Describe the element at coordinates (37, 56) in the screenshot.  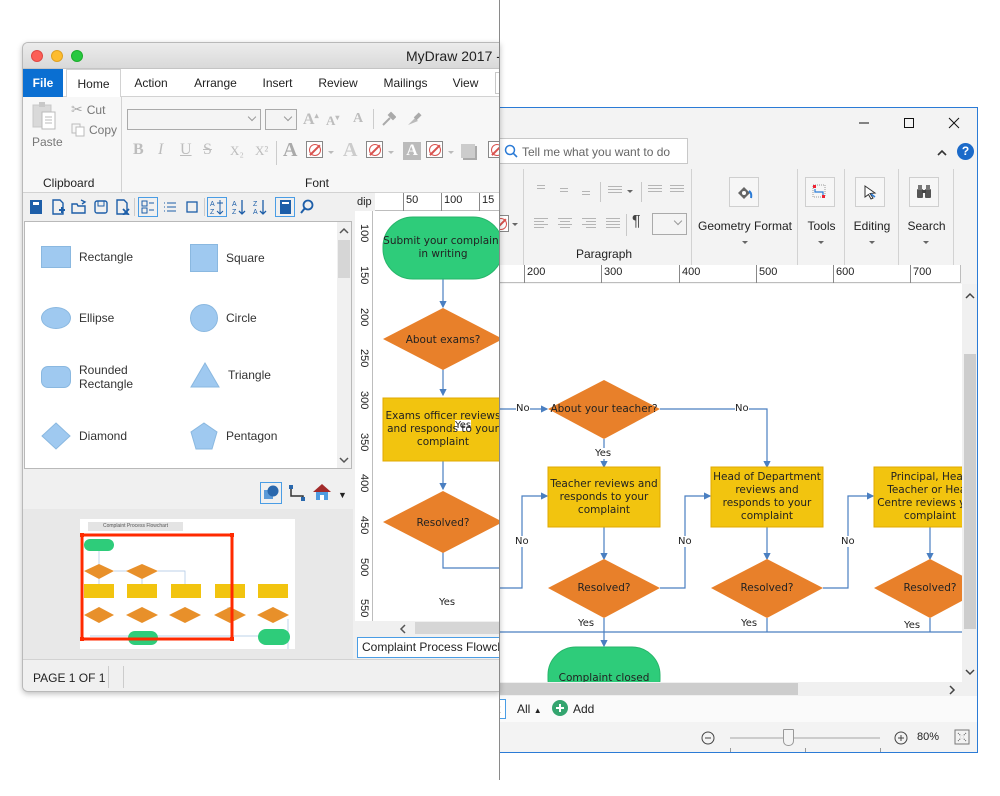
I see `close-window-button` at that location.